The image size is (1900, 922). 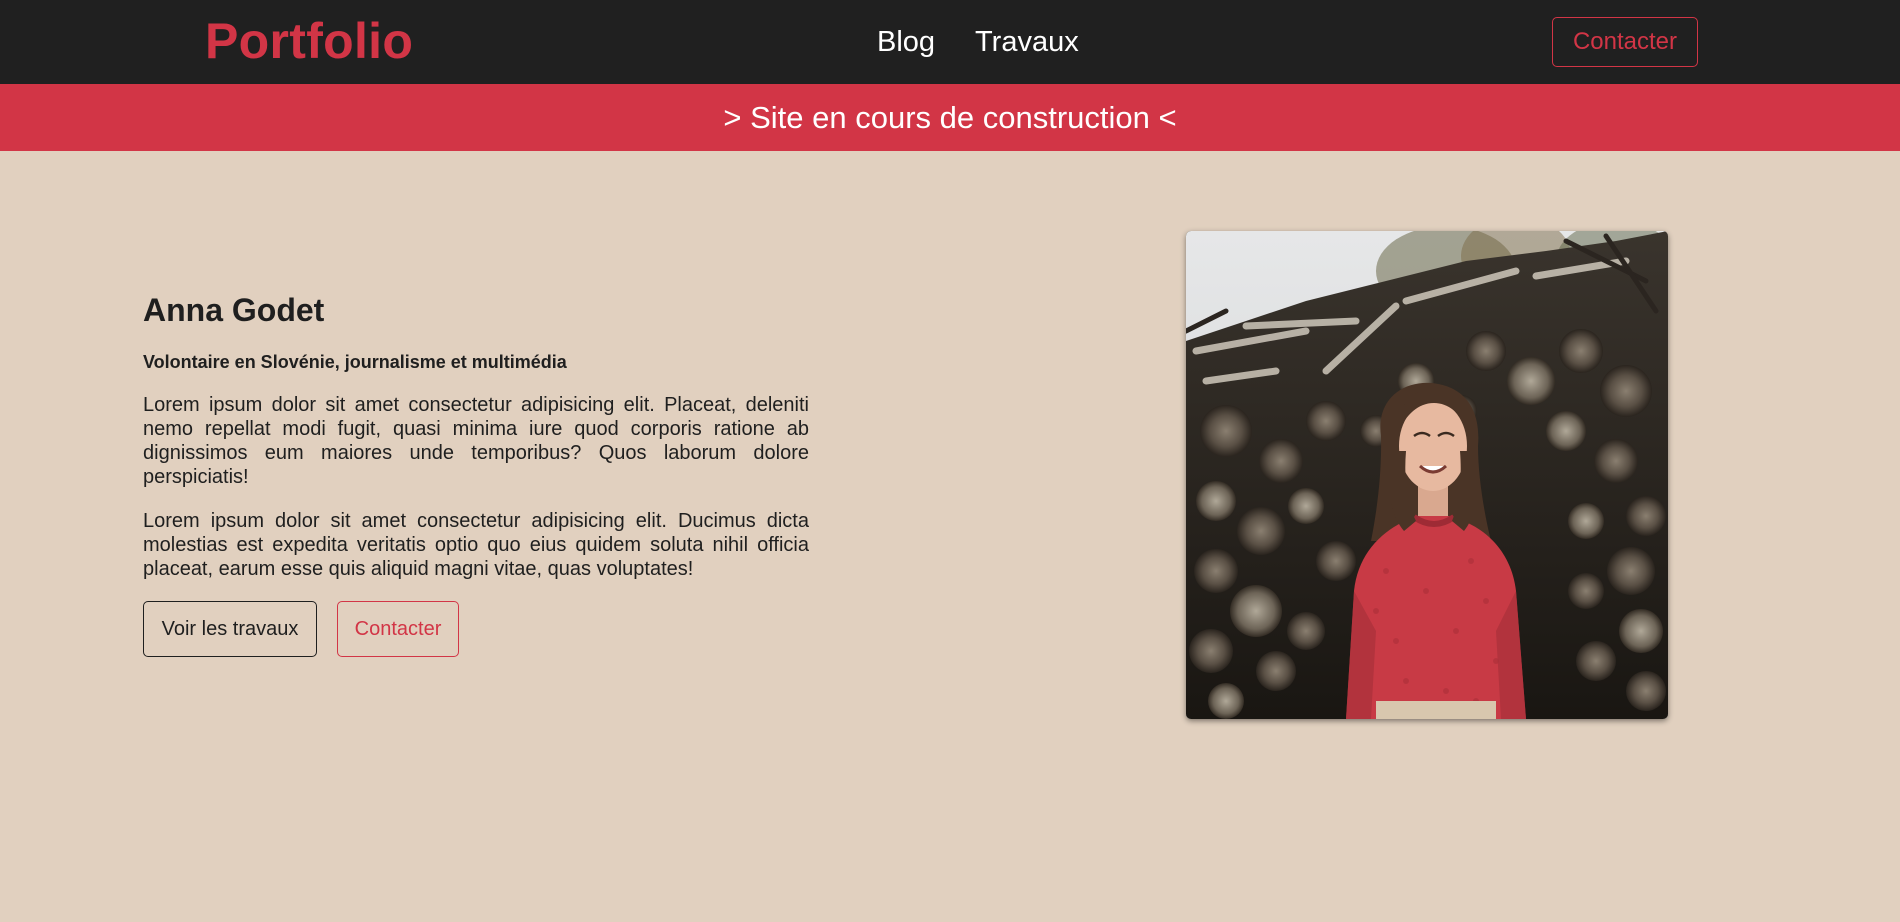 I want to click on nav-link-blog: Blog, so click(x=906, y=42).